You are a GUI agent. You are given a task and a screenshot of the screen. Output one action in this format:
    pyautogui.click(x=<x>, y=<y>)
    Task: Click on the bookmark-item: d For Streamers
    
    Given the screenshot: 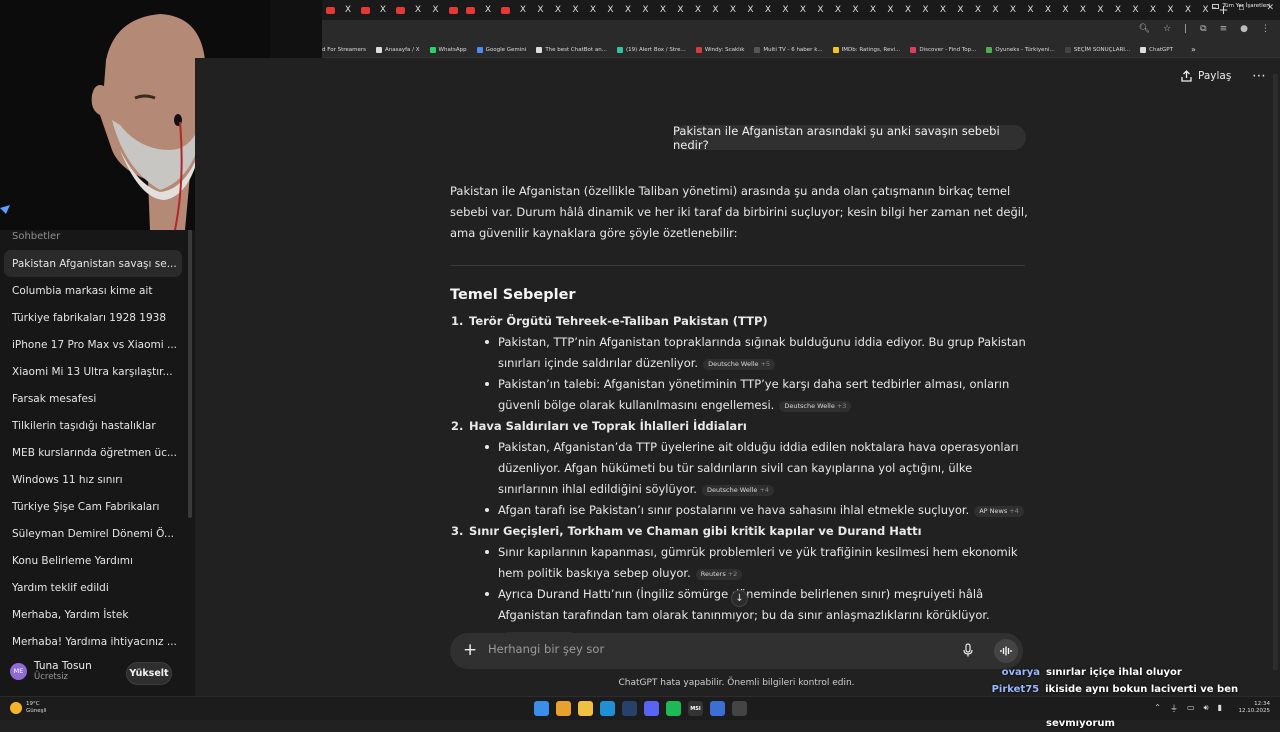 What is the action you would take?
    pyautogui.click(x=344, y=50)
    